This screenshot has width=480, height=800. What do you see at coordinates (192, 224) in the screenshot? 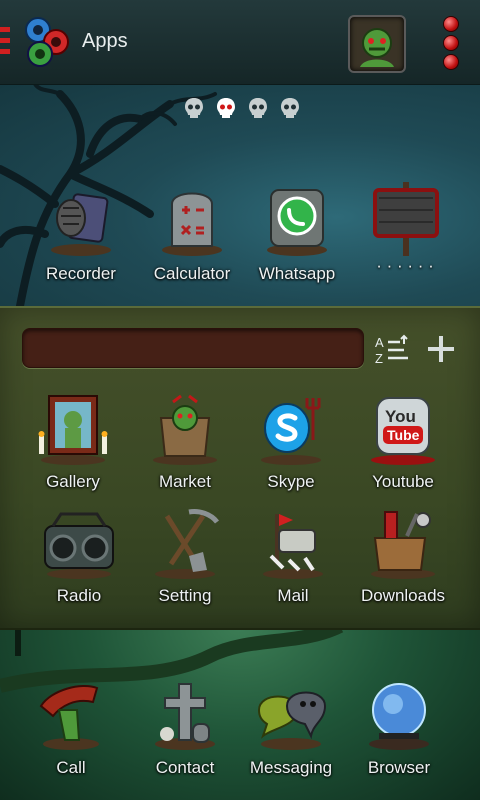
I see `calculator-tombstone-icon` at bounding box center [192, 224].